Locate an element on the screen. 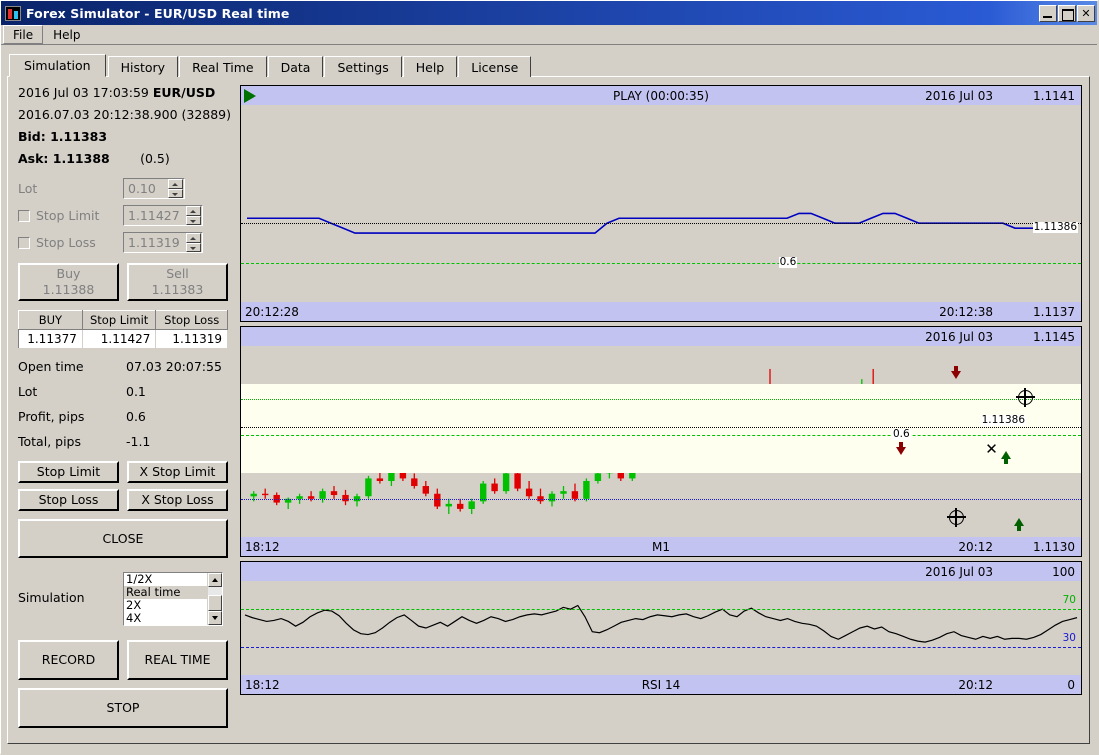 The height and width of the screenshot is (755, 1099). simulation-speed-listbox: 1/2X Real time 2X 4X Max is located at coordinates (173, 599).